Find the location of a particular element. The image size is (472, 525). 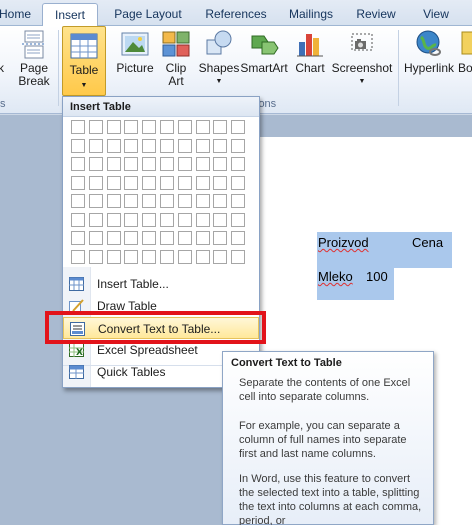

tab-review: Review is located at coordinates (376, 15).